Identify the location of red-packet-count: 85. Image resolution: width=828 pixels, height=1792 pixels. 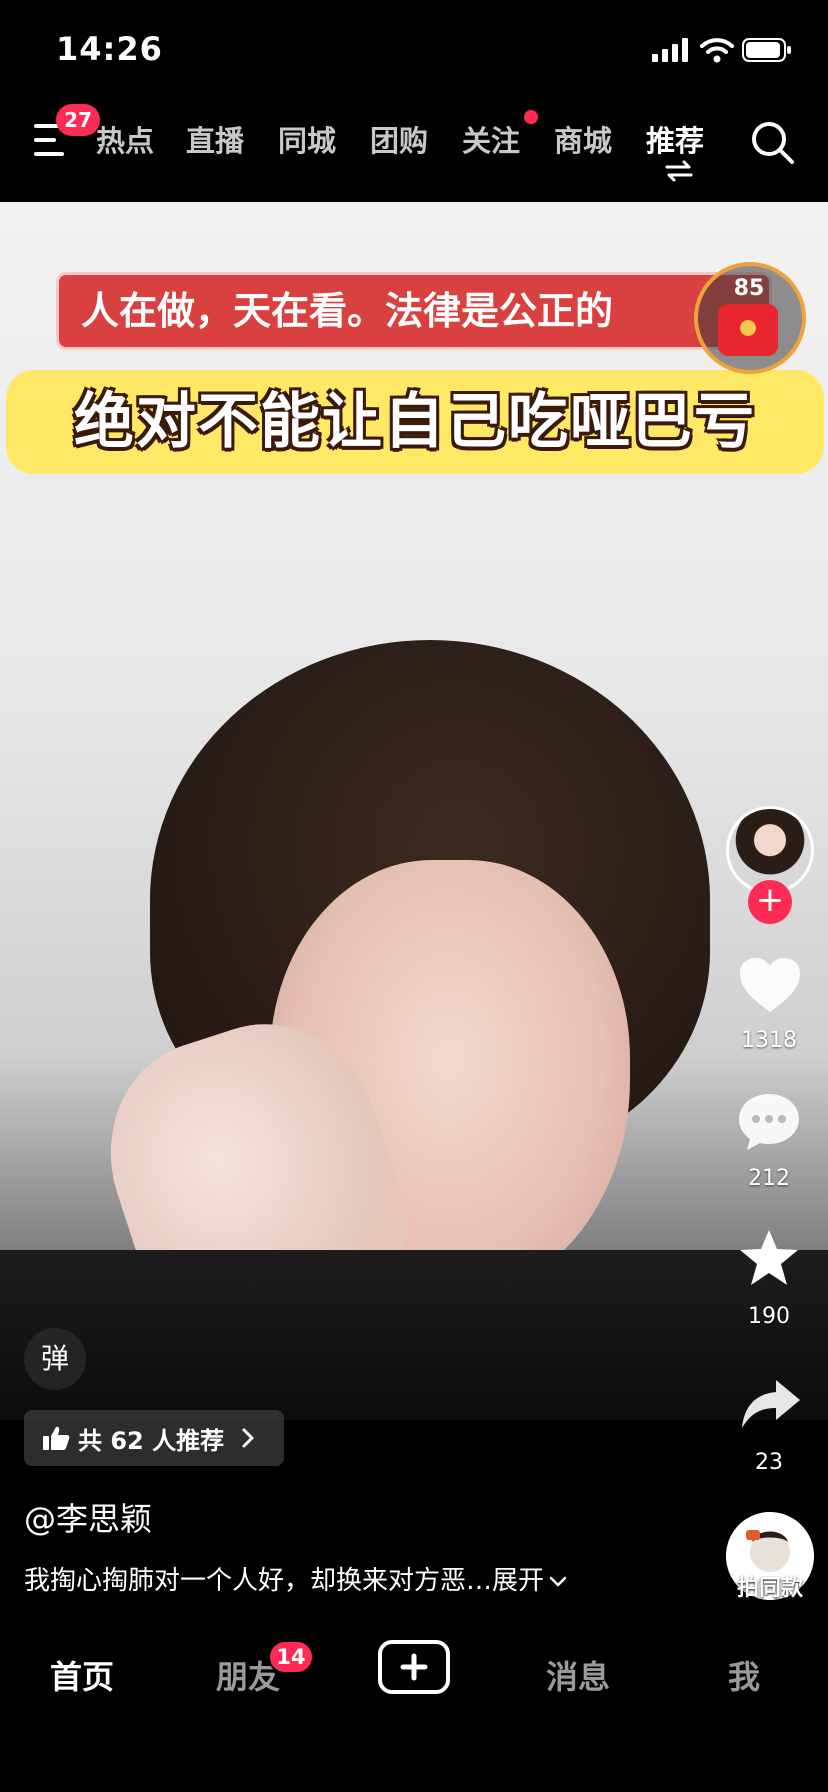
(749, 288).